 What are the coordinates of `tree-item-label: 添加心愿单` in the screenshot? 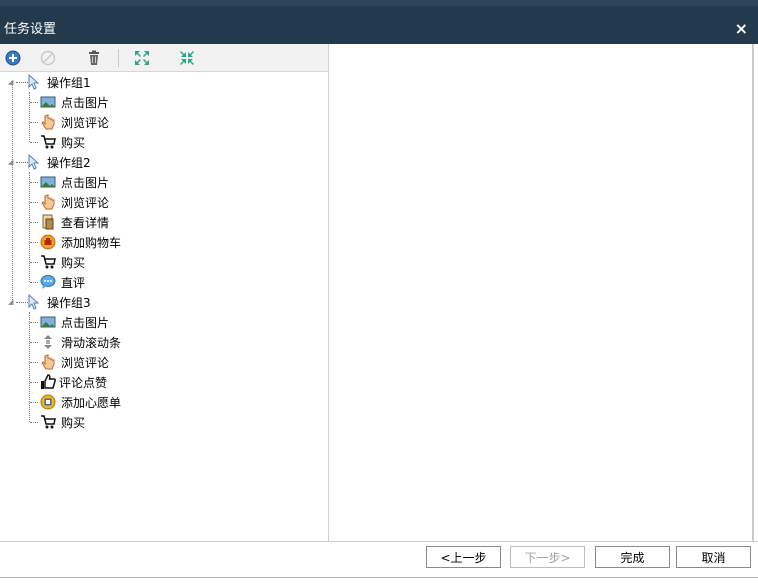 It's located at (91, 402).